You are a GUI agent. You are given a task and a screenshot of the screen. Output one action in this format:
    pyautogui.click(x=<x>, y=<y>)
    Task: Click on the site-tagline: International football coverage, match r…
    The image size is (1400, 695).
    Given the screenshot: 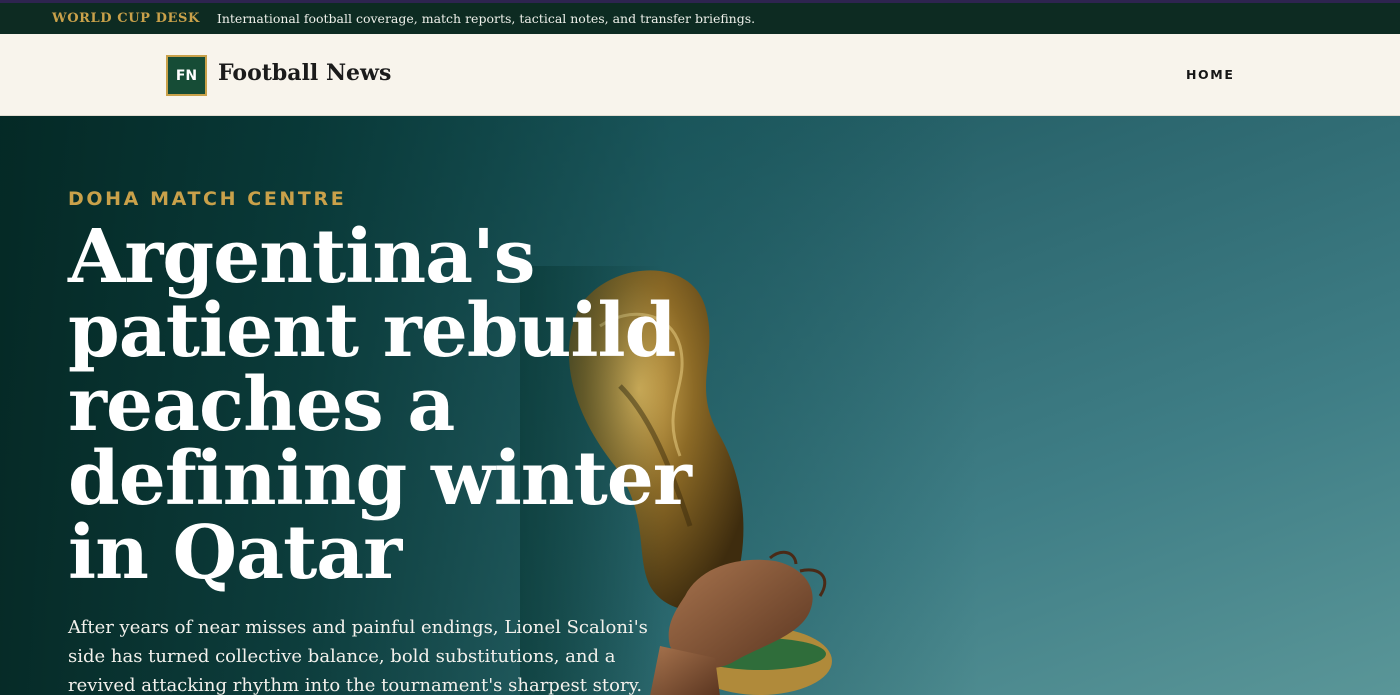 What is the action you would take?
    pyautogui.click(x=486, y=18)
    